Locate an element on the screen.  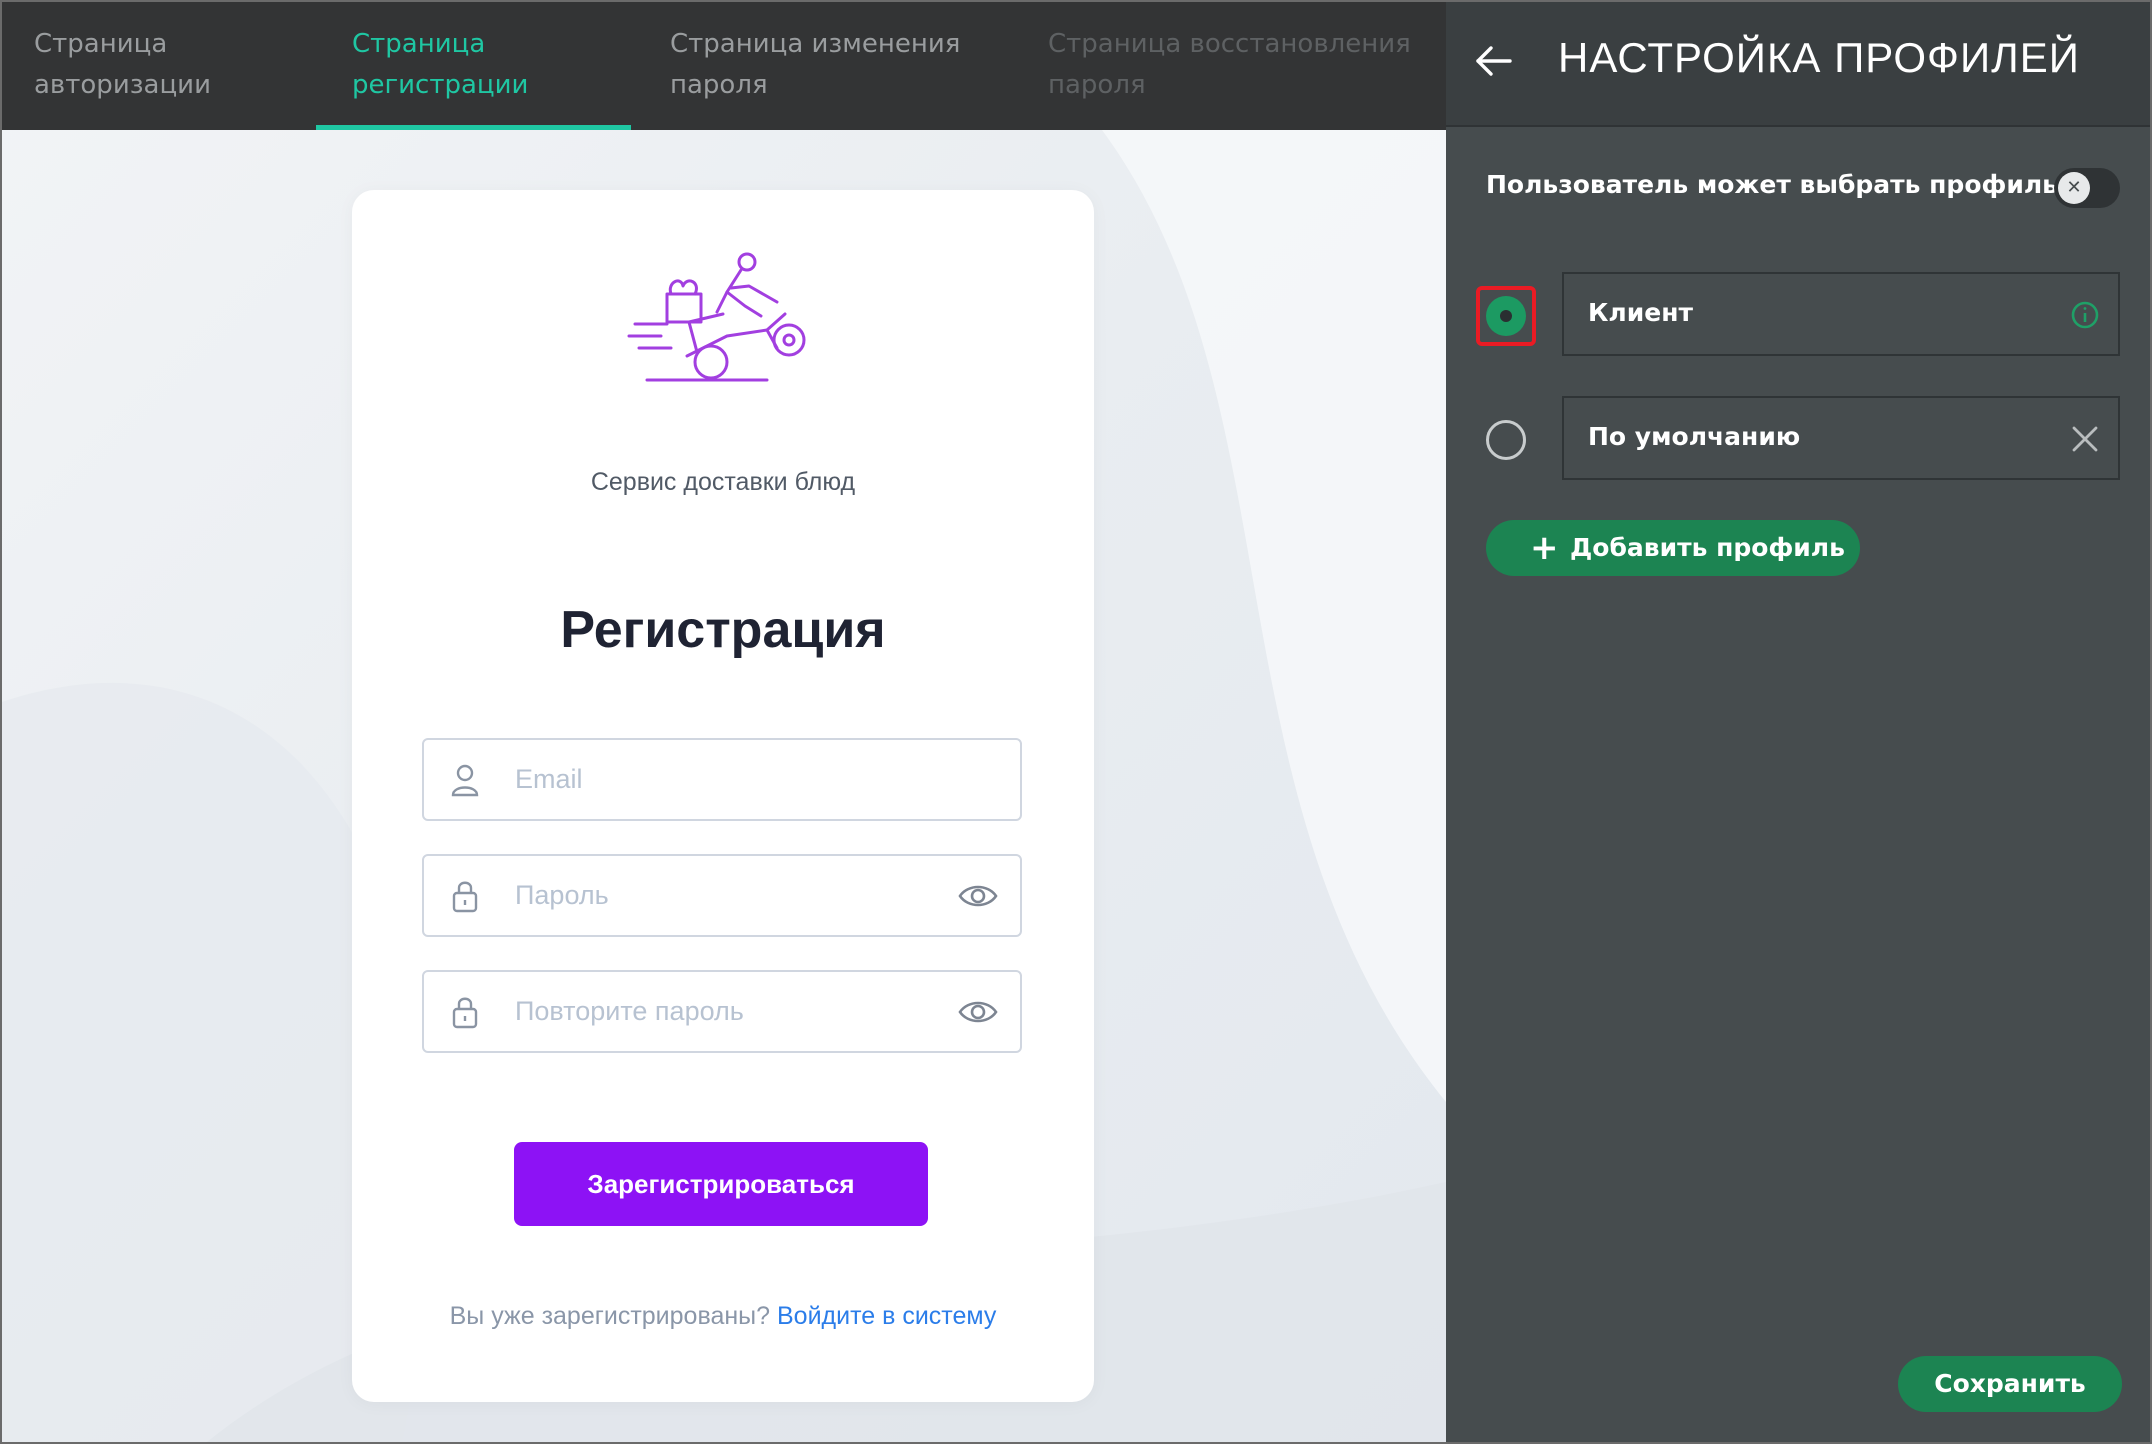
add-profile-button: + Добавить профиль is located at coordinates (1673, 548).